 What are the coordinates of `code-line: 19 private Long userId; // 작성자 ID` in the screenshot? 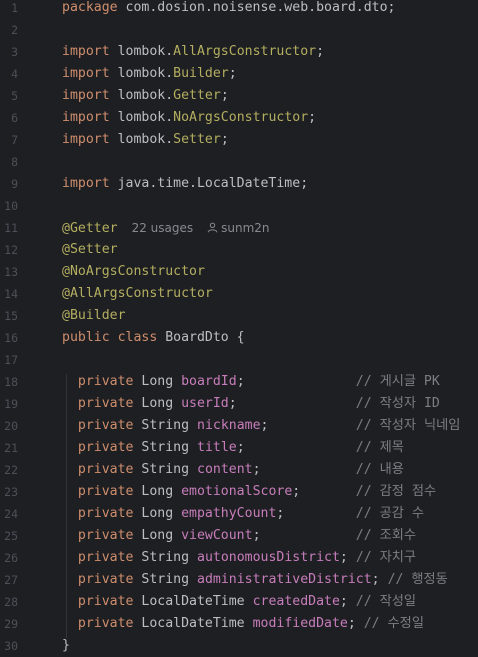 It's located at (239, 404).